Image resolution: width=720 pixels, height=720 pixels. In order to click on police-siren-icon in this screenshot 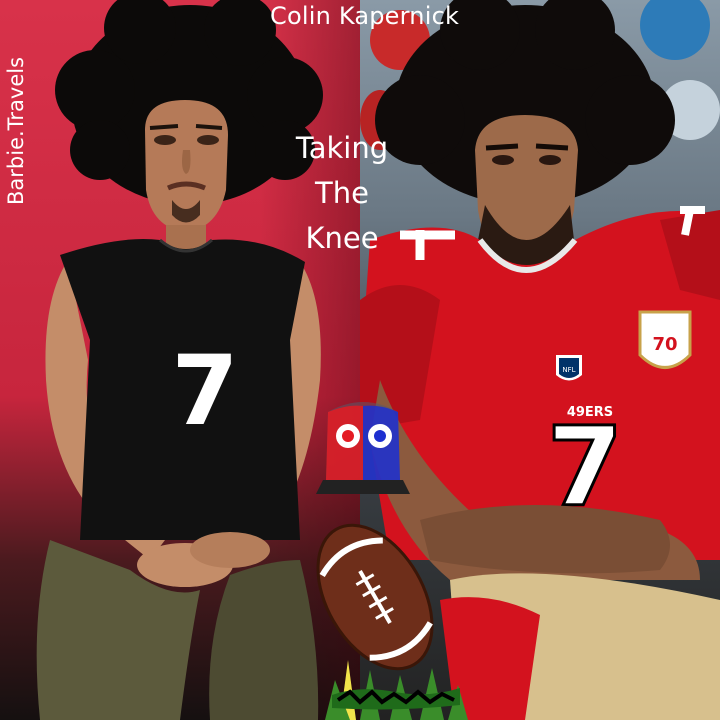, I will do `click(363, 448)`.